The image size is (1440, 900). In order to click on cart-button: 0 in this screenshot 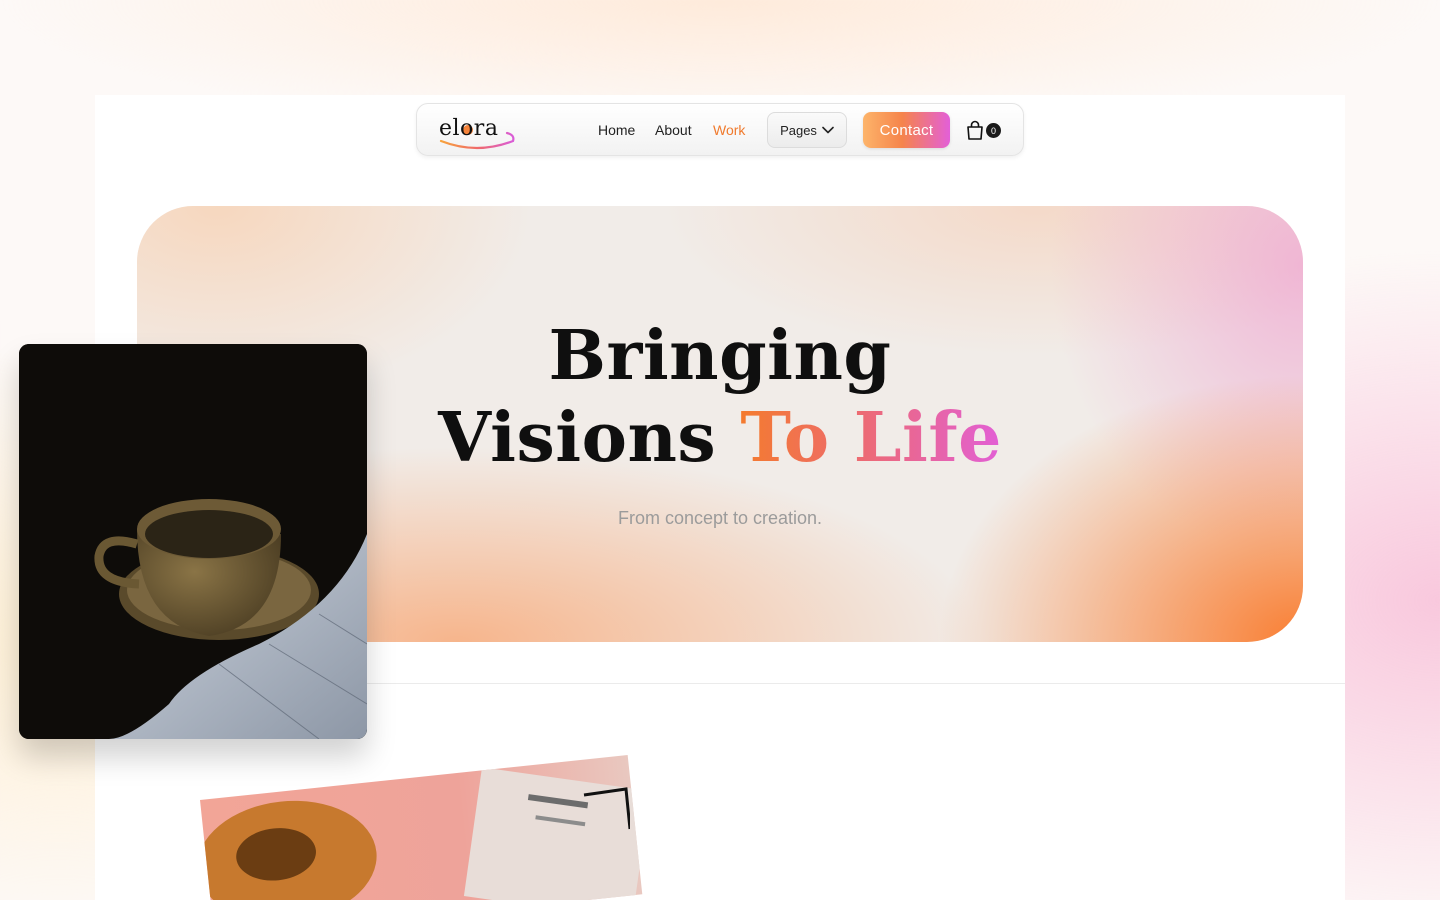, I will do `click(986, 131)`.